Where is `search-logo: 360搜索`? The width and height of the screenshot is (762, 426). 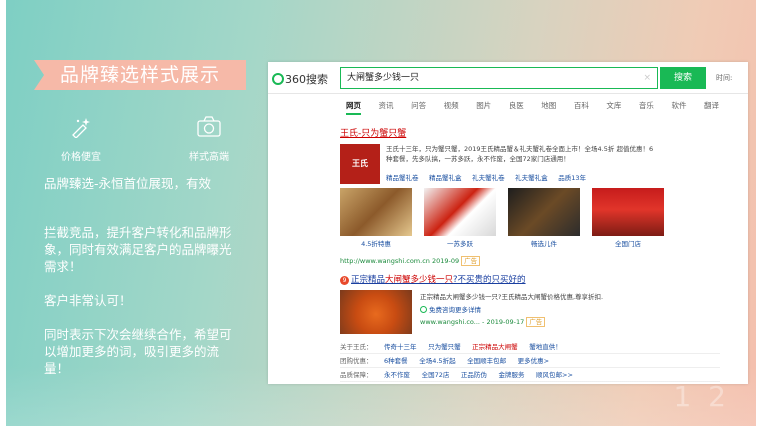
search-logo: 360搜索 is located at coordinates (300, 79).